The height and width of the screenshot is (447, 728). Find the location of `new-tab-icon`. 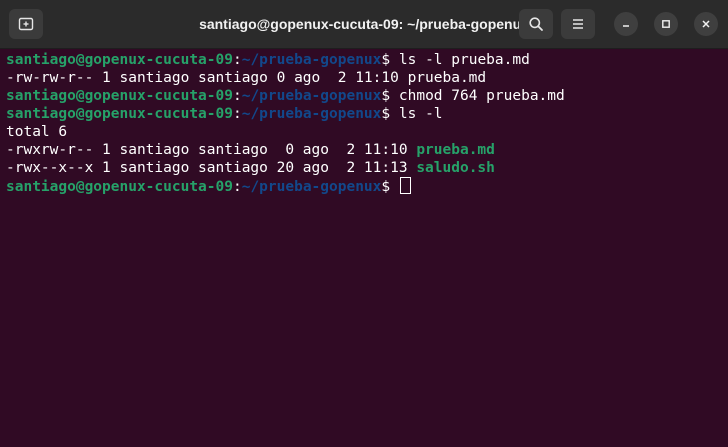

new-tab-icon is located at coordinates (26, 24).